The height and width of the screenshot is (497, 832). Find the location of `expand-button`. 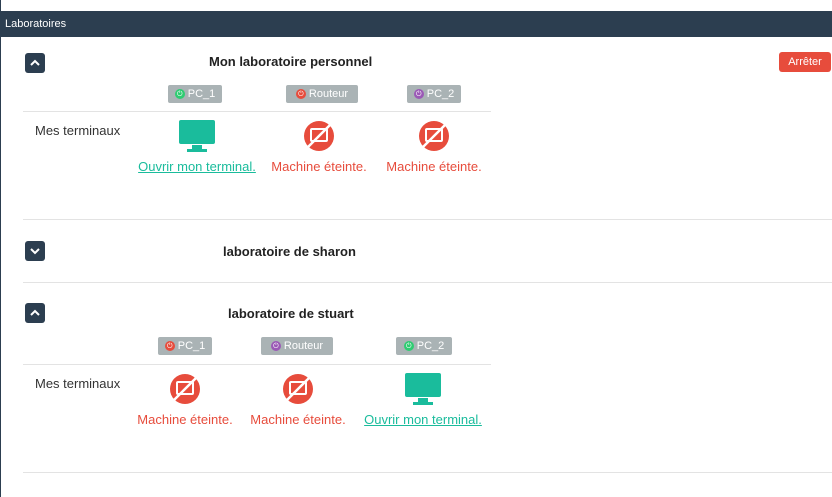

expand-button is located at coordinates (35, 251).